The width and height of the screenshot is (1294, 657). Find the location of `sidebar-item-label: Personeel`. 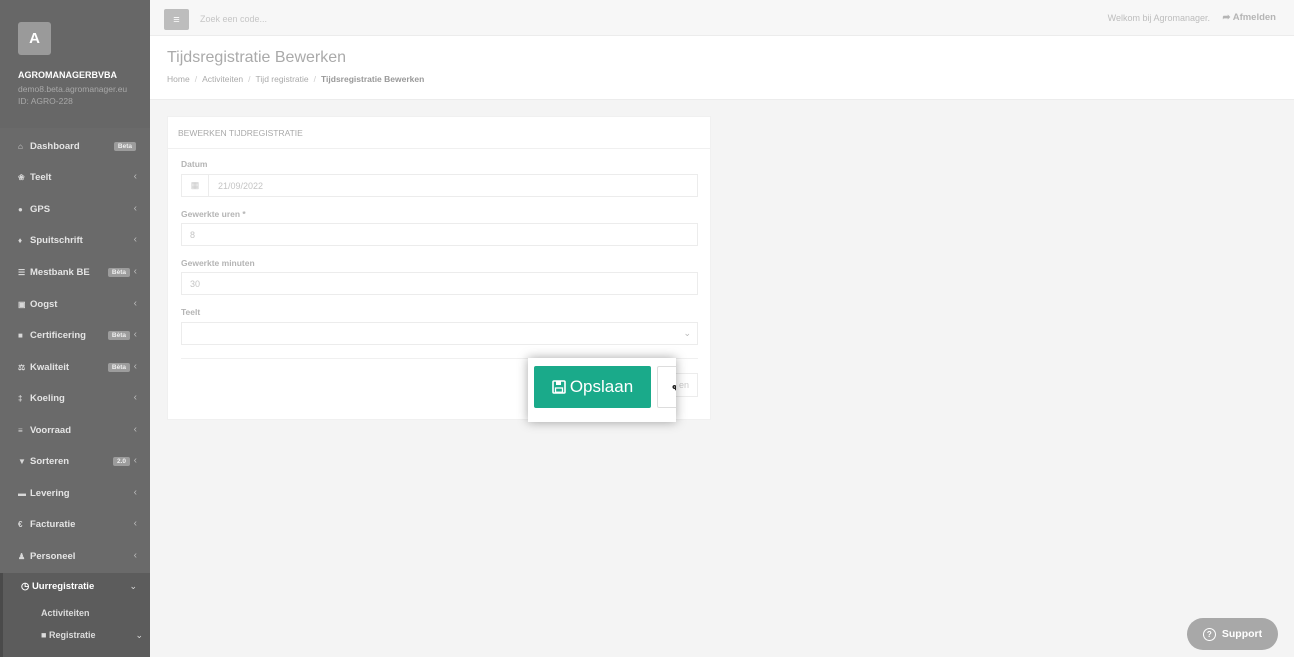

sidebar-item-label: Personeel is located at coordinates (53, 556).